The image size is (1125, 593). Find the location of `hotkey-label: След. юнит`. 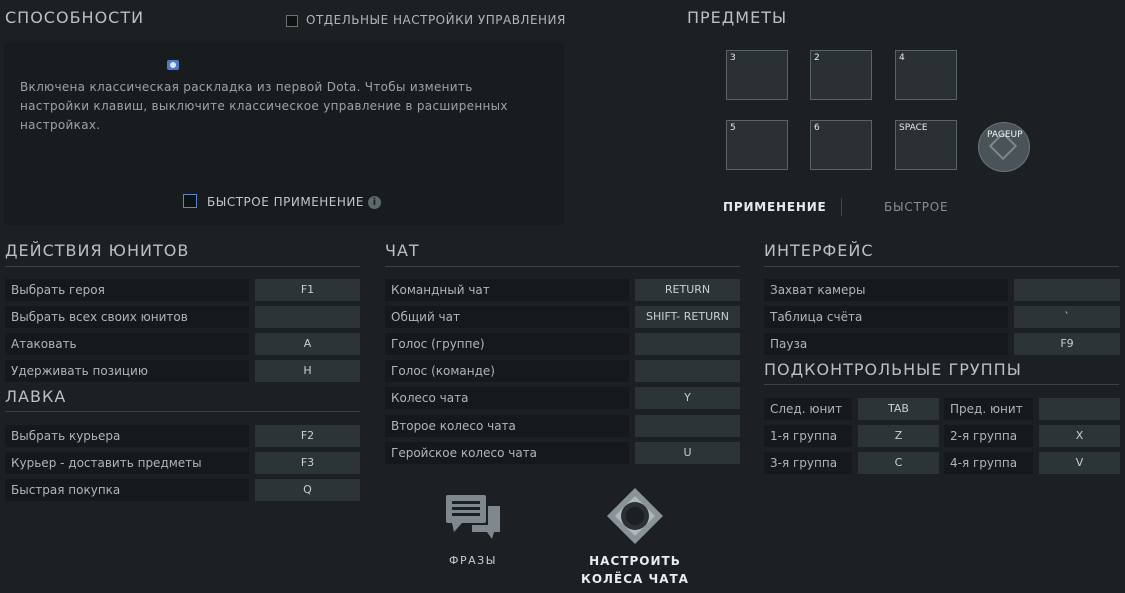

hotkey-label: След. юнит is located at coordinates (808, 409).